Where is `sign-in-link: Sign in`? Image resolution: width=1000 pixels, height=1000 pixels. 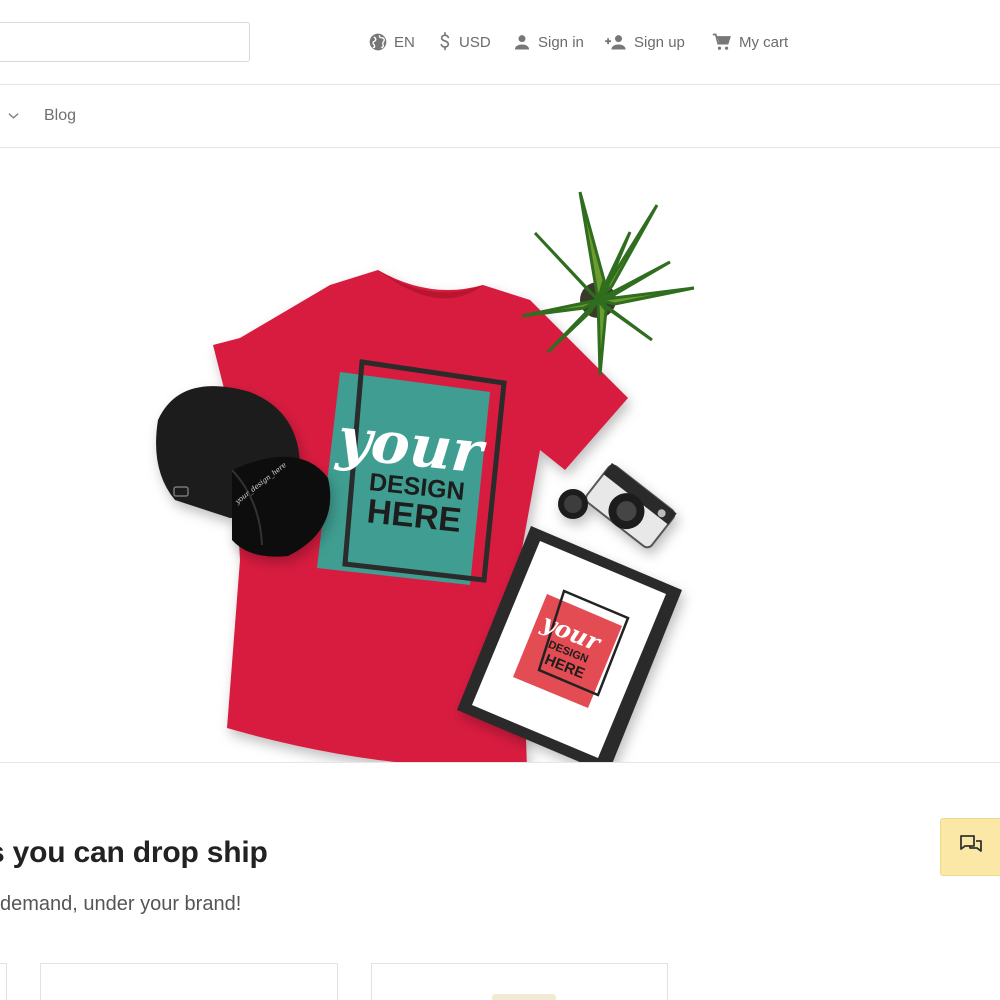
sign-in-link: Sign in is located at coordinates (548, 42).